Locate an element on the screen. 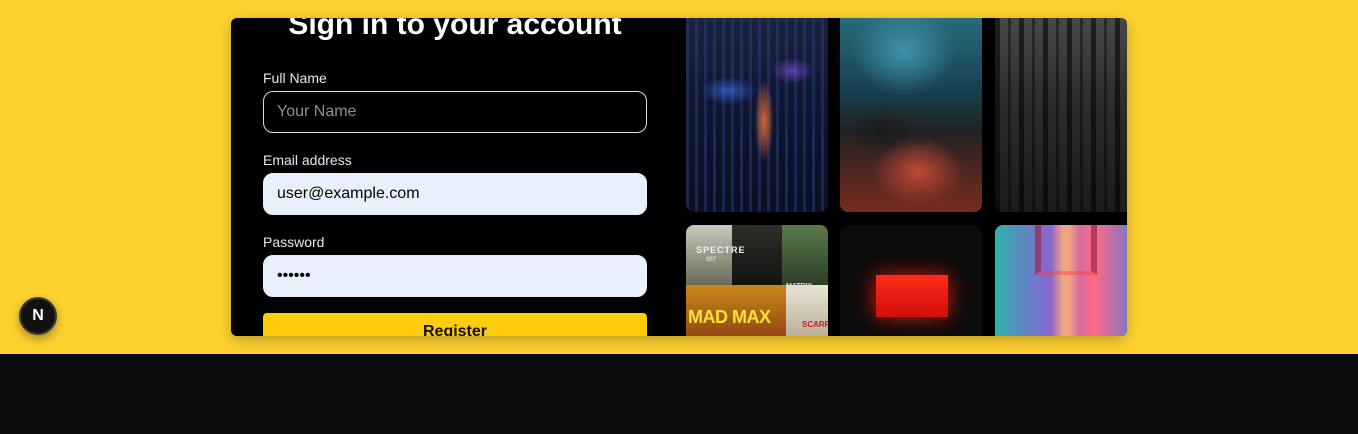 The width and height of the screenshot is (1358, 434). poster-text-spectre: SPECTRE is located at coordinates (721, 250).